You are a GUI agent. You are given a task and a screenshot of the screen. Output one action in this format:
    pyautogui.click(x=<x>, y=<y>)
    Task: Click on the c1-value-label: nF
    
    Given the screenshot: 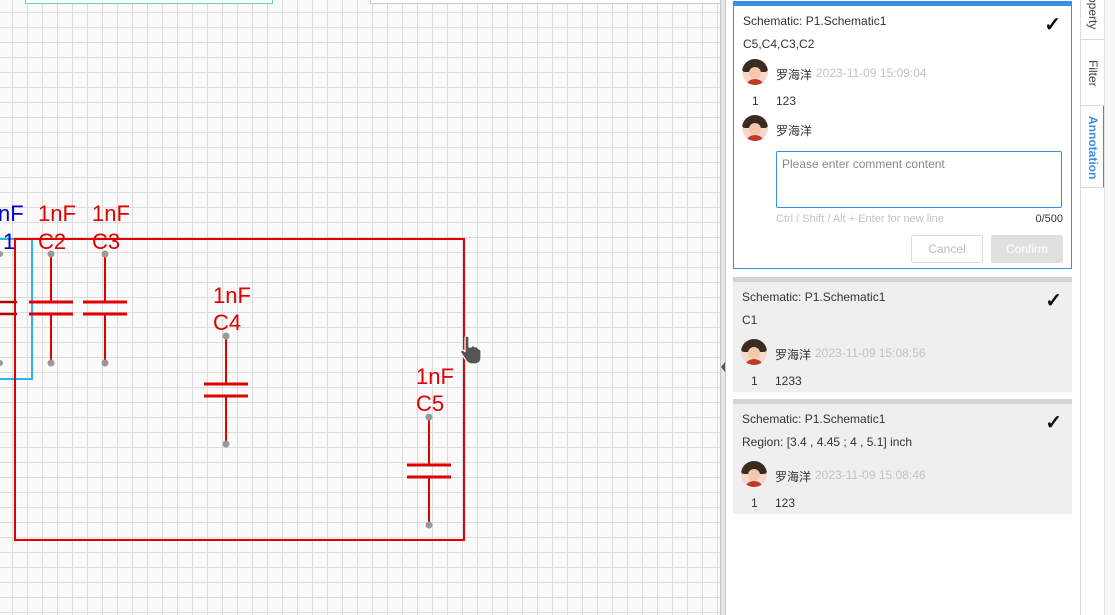 What is the action you would take?
    pyautogui.click(x=12, y=213)
    